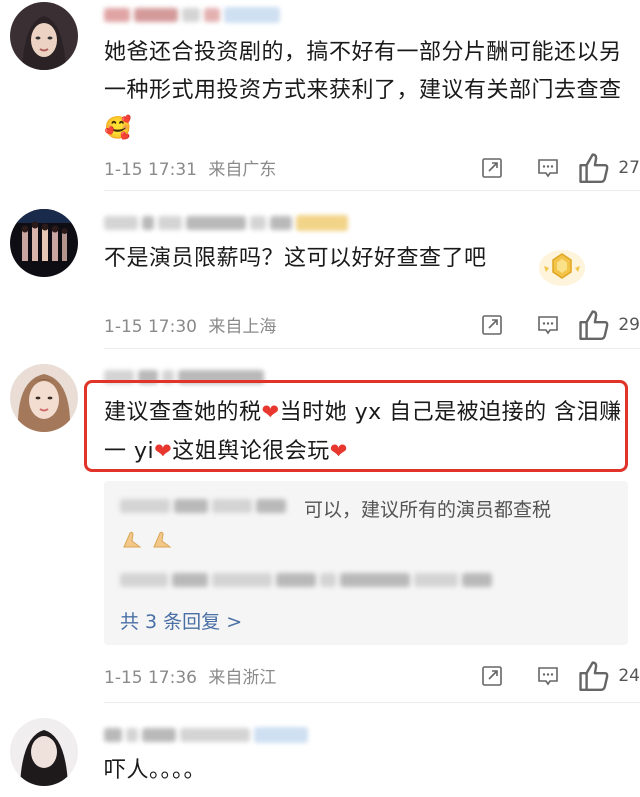 The height and width of the screenshot is (797, 640). What do you see at coordinates (363, 432) in the screenshot?
I see `comment-text: 建议查查她的税❤当时她 yx 自己是被迫接的 含泪赚一 yi❤这姐舆论很会玩❤` at bounding box center [363, 432].